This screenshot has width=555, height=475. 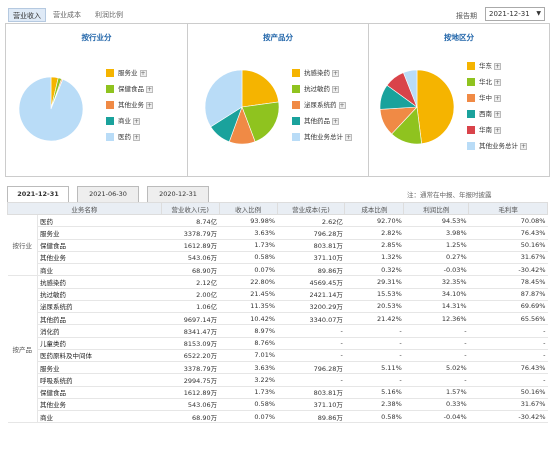 I want to click on column-header: 利润比例, so click(x=436, y=208).